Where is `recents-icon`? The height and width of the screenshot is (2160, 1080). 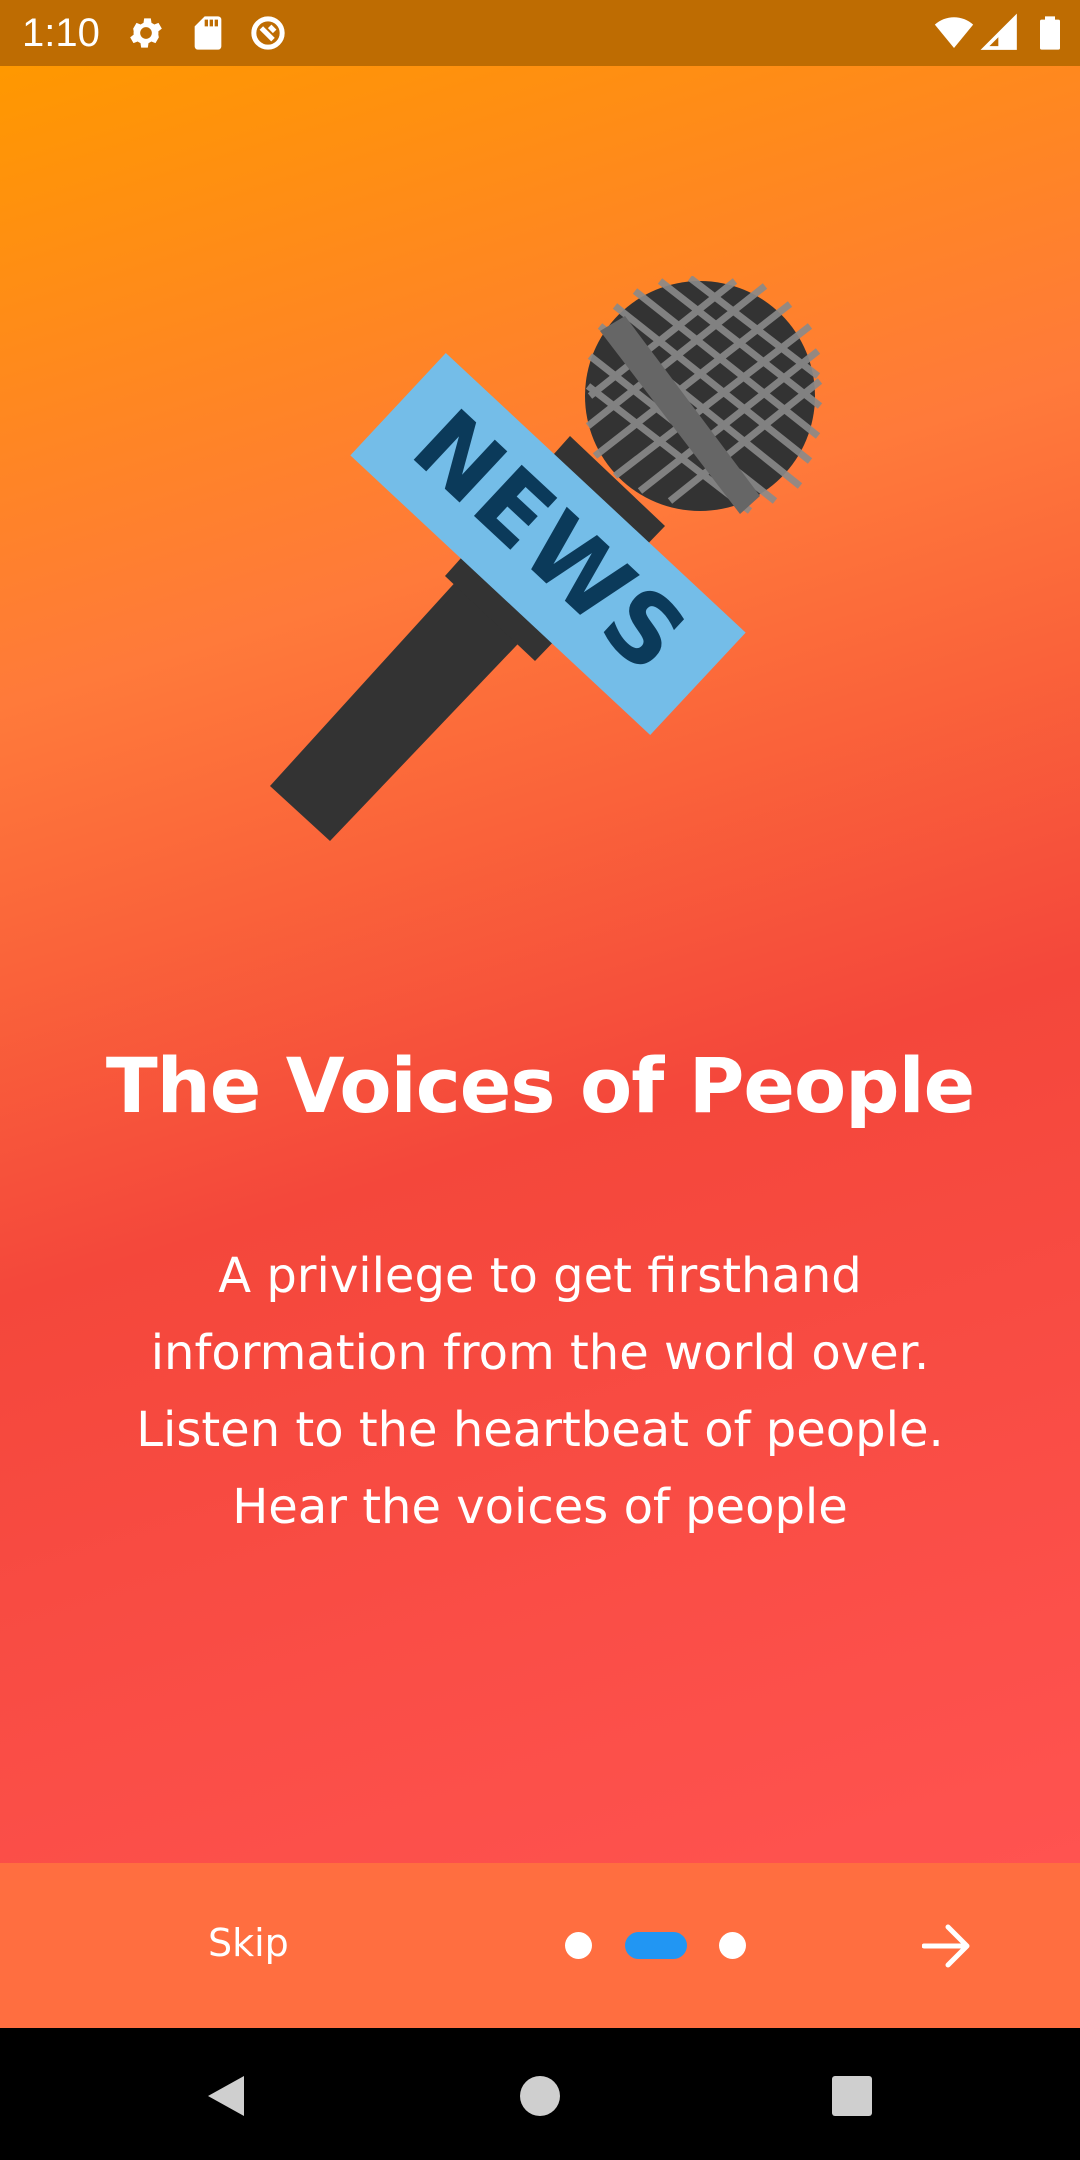 recents-icon is located at coordinates (852, 2096).